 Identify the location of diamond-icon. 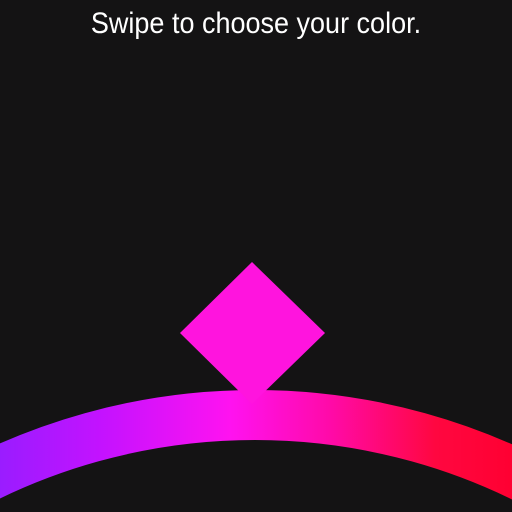
(252, 333).